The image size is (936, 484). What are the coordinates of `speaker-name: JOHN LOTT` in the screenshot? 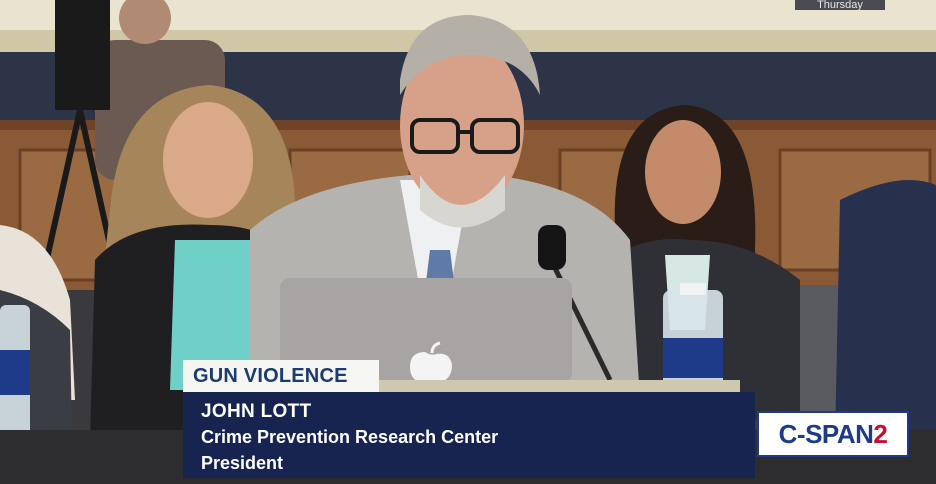 It's located at (256, 411).